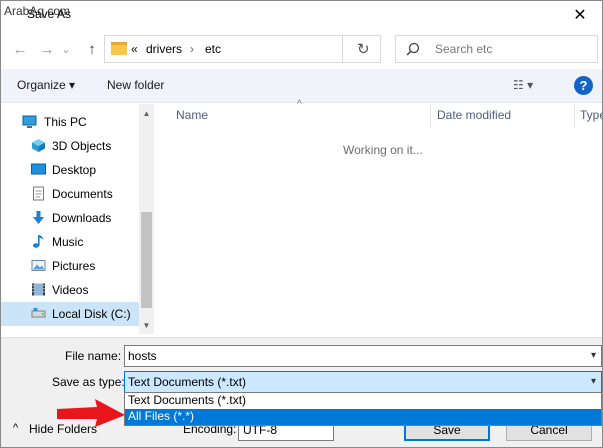 This screenshot has height=448, width=603. Describe the element at coordinates (363, 382) in the screenshot. I see `save-as-type-select: Text Documents (*.txt) ▾` at that location.